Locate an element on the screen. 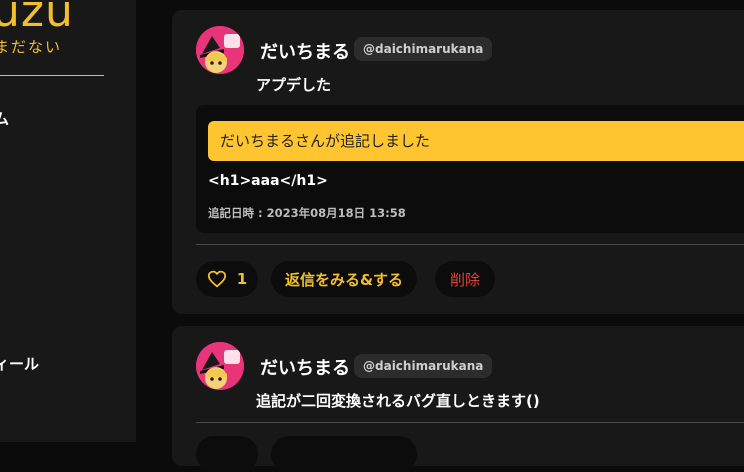 The image size is (744, 472). sidebar-item-profile: ィール is located at coordinates (19, 363).